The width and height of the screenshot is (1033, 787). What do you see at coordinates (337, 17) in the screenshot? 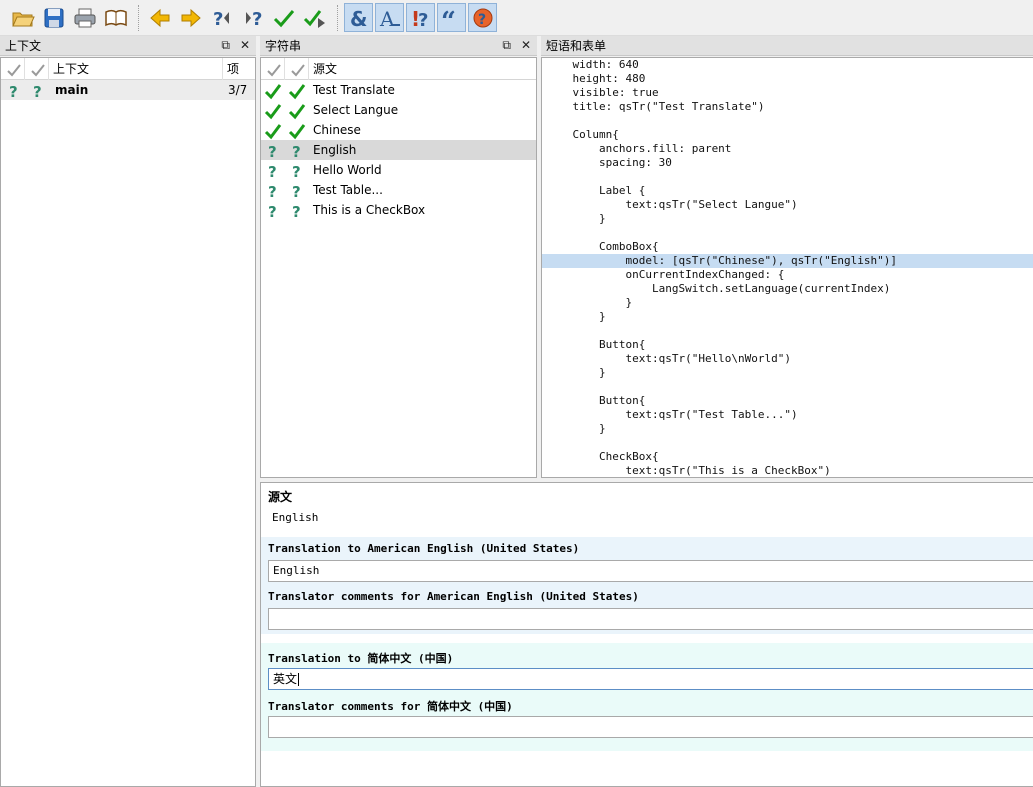
I see `toolbar-separator` at bounding box center [337, 17].